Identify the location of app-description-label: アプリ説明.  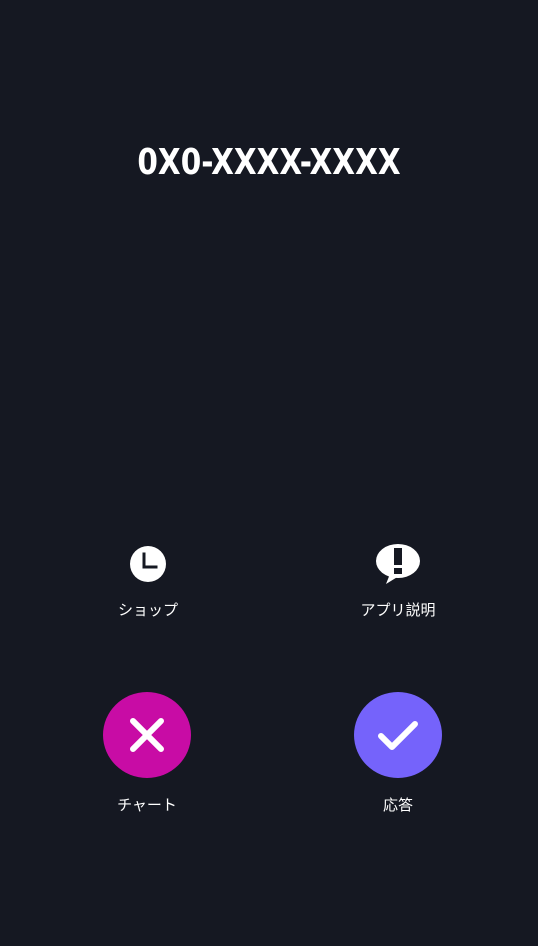
(398, 610).